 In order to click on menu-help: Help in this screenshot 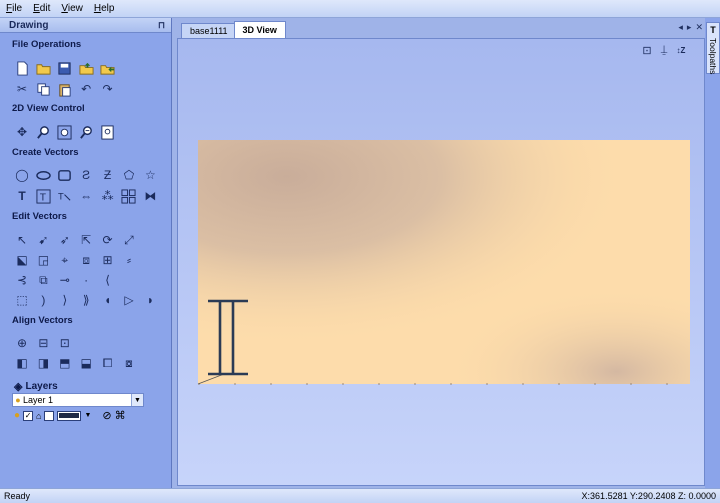, I will do `click(104, 8)`.